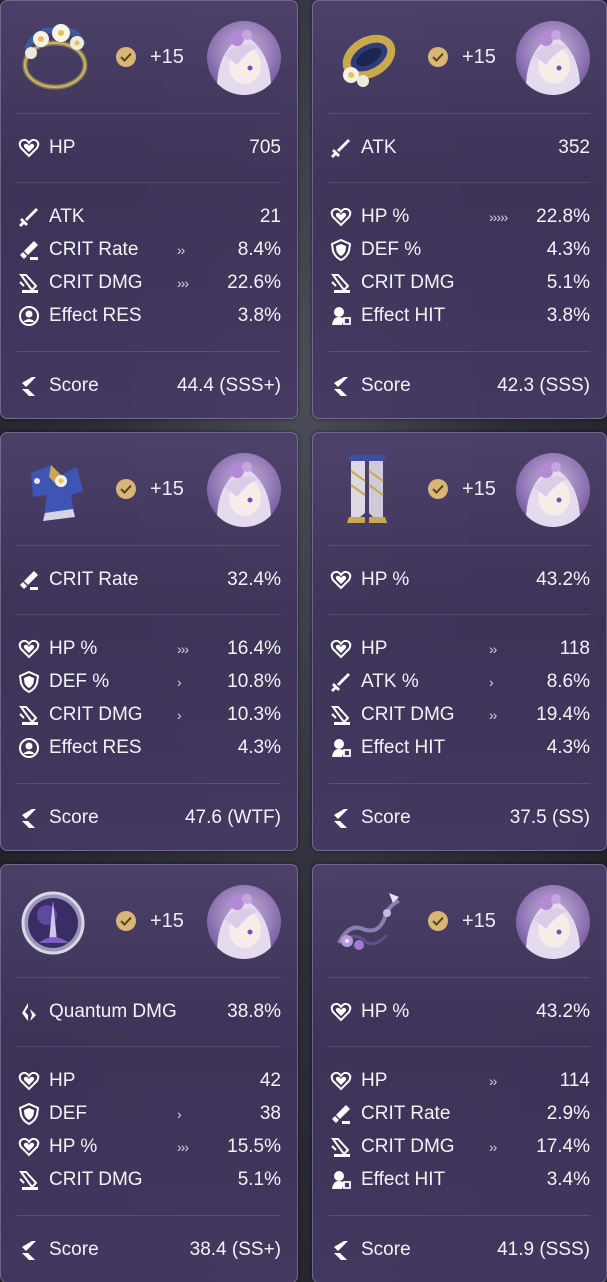 Image resolution: width=607 pixels, height=1282 pixels. I want to click on score-row: Score 44.4 (SSS+), so click(149, 385).